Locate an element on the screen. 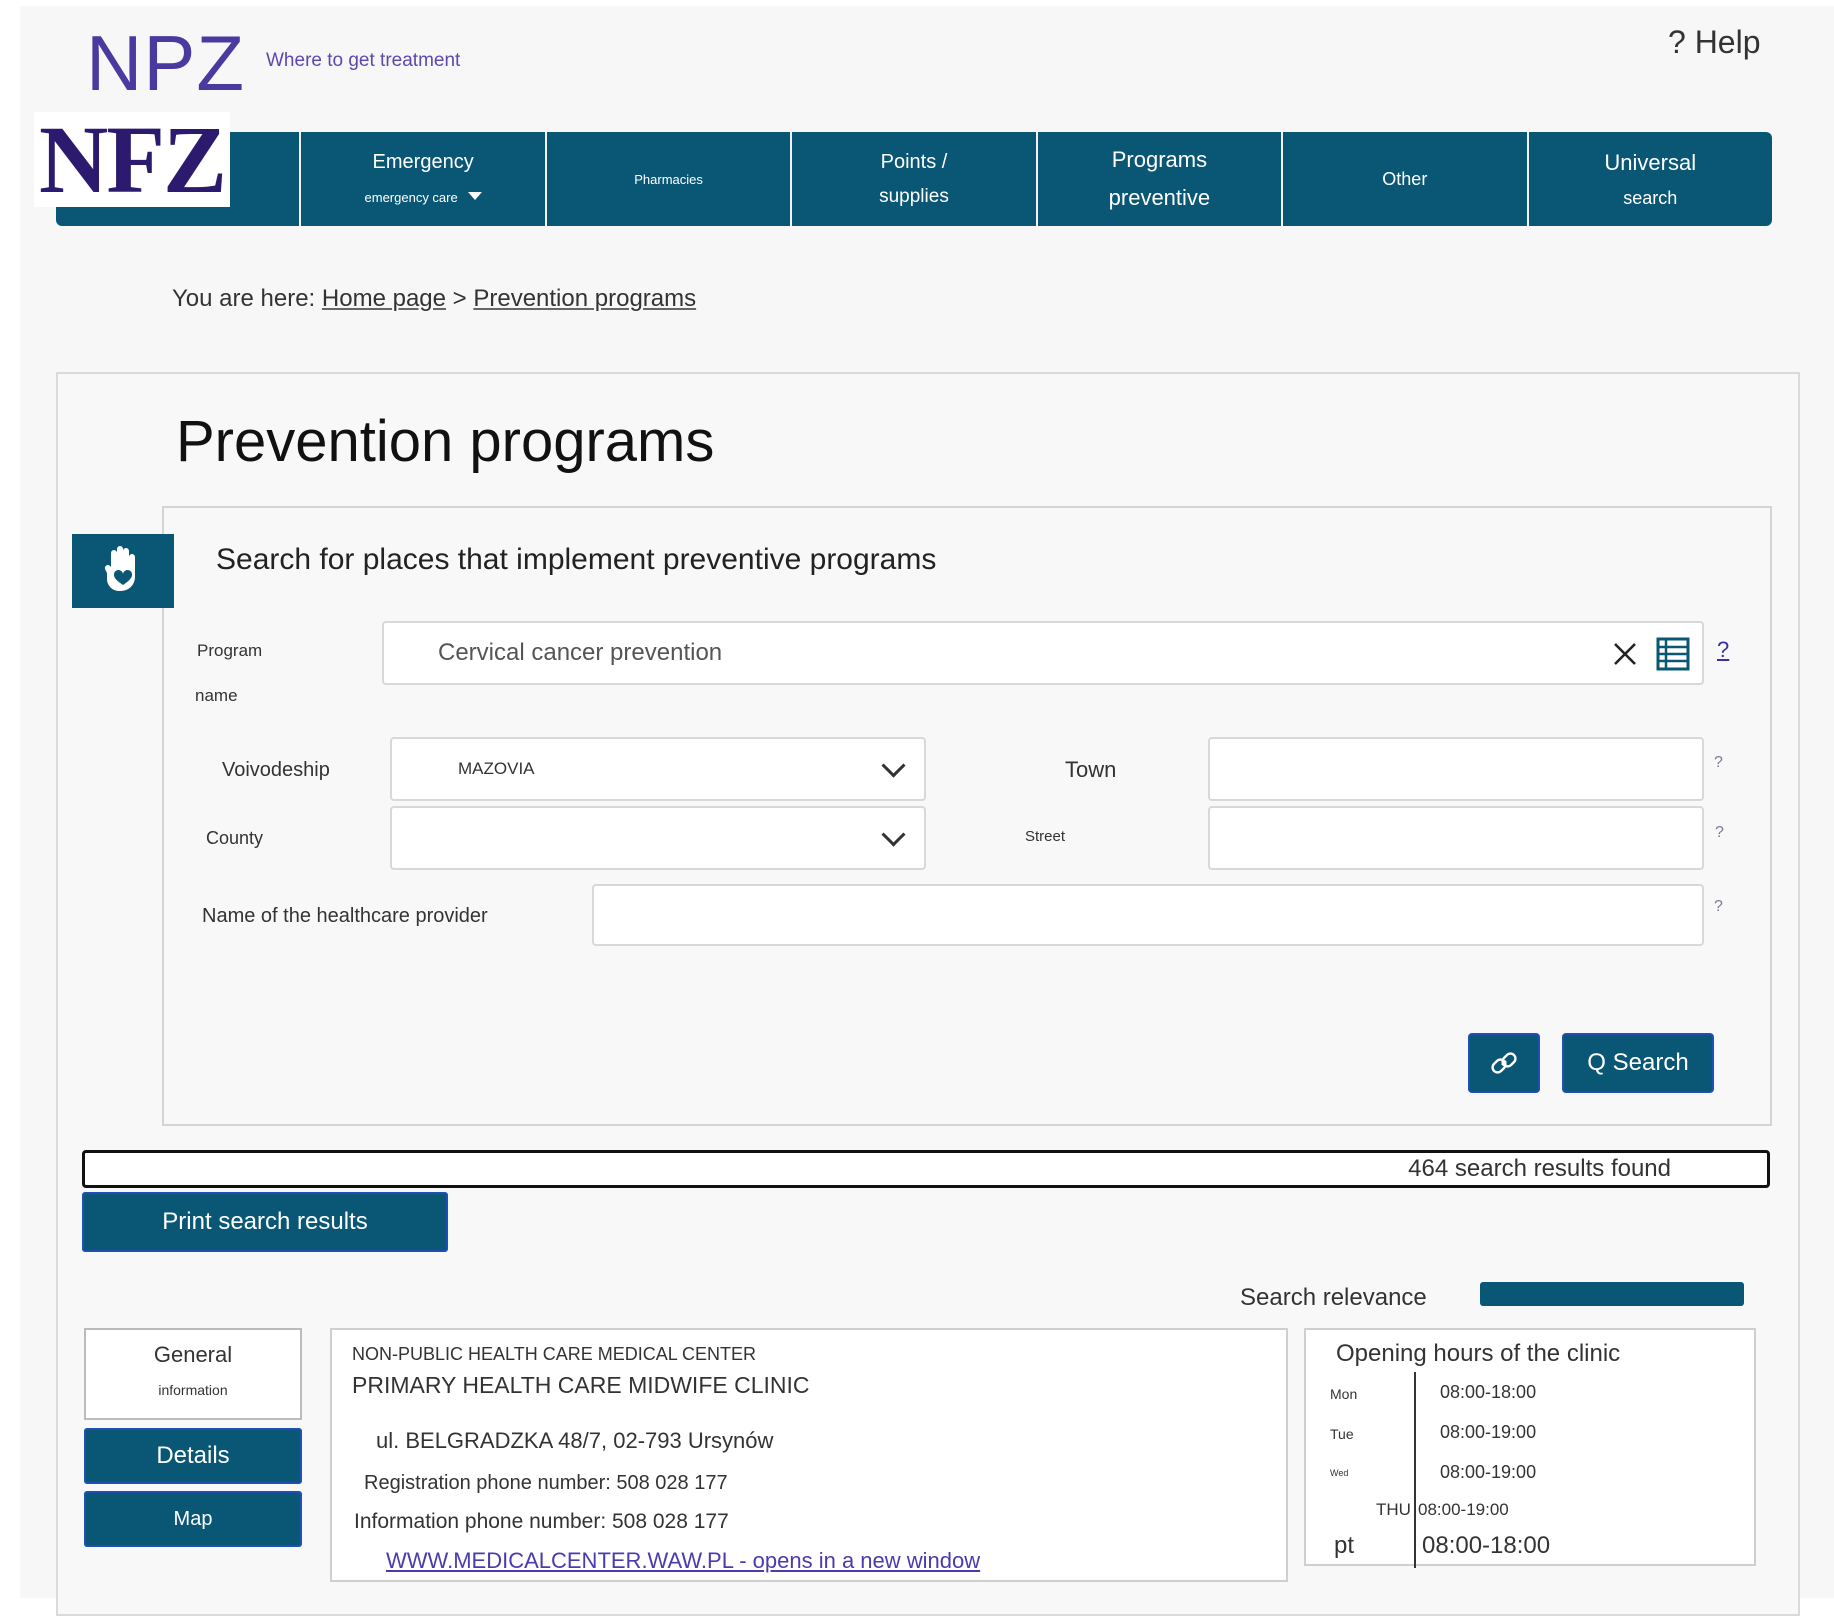 Image resolution: width=1834 pixels, height=1616 pixels. nav-label: Points / is located at coordinates (914, 161).